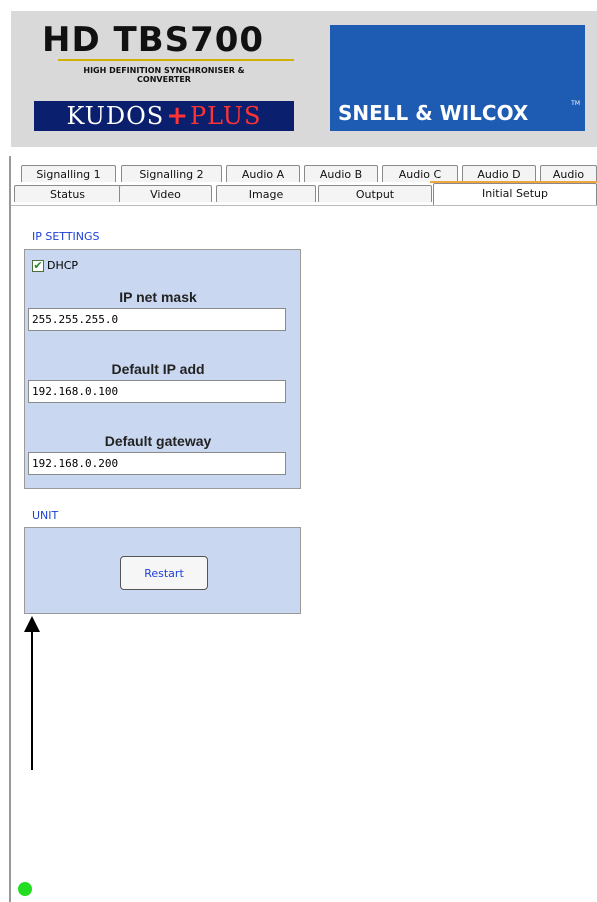  Describe the element at coordinates (176, 60) in the screenshot. I see `title-underline` at that location.